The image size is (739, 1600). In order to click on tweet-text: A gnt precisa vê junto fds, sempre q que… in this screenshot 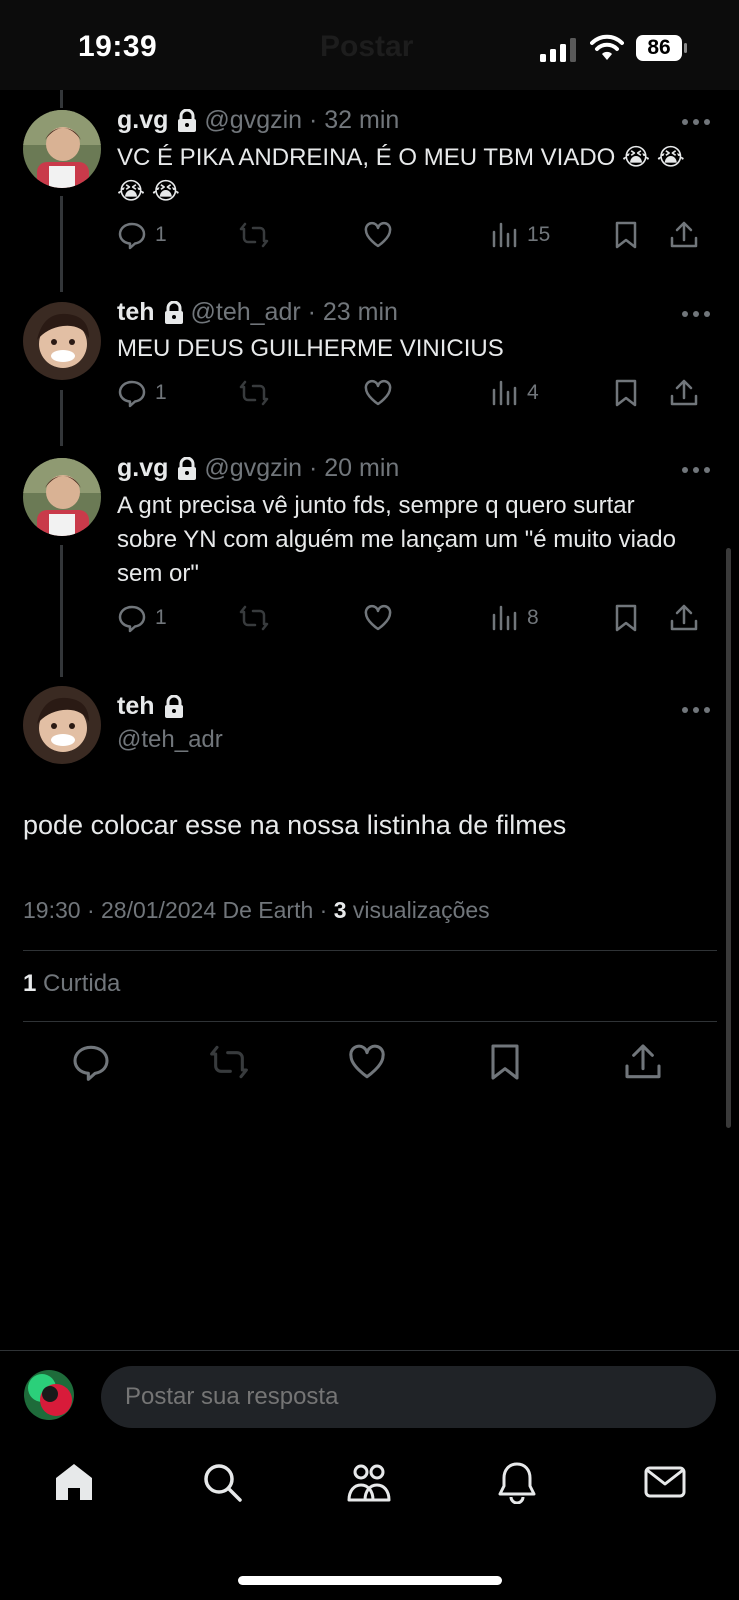, I will do `click(396, 539)`.